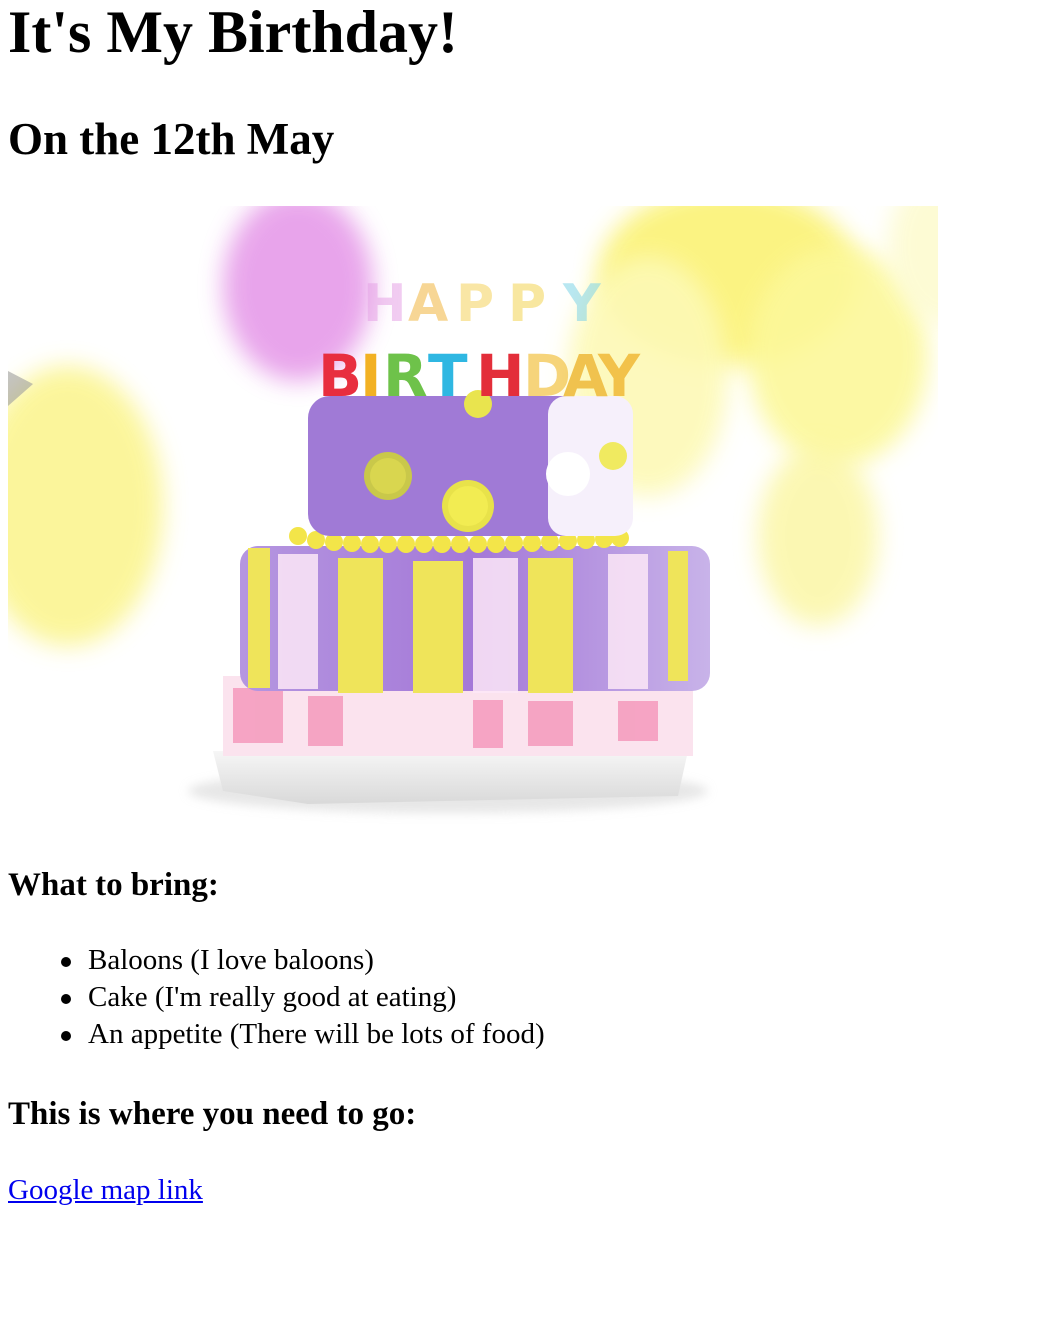  Describe the element at coordinates (448, 744) in the screenshot. I see `cake-plate` at that location.